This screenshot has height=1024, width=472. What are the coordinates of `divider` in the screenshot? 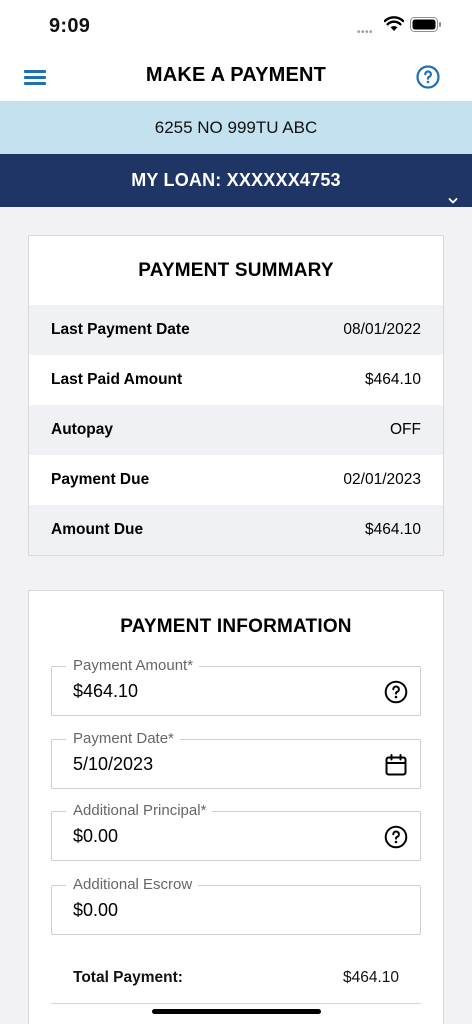 It's located at (236, 1003).